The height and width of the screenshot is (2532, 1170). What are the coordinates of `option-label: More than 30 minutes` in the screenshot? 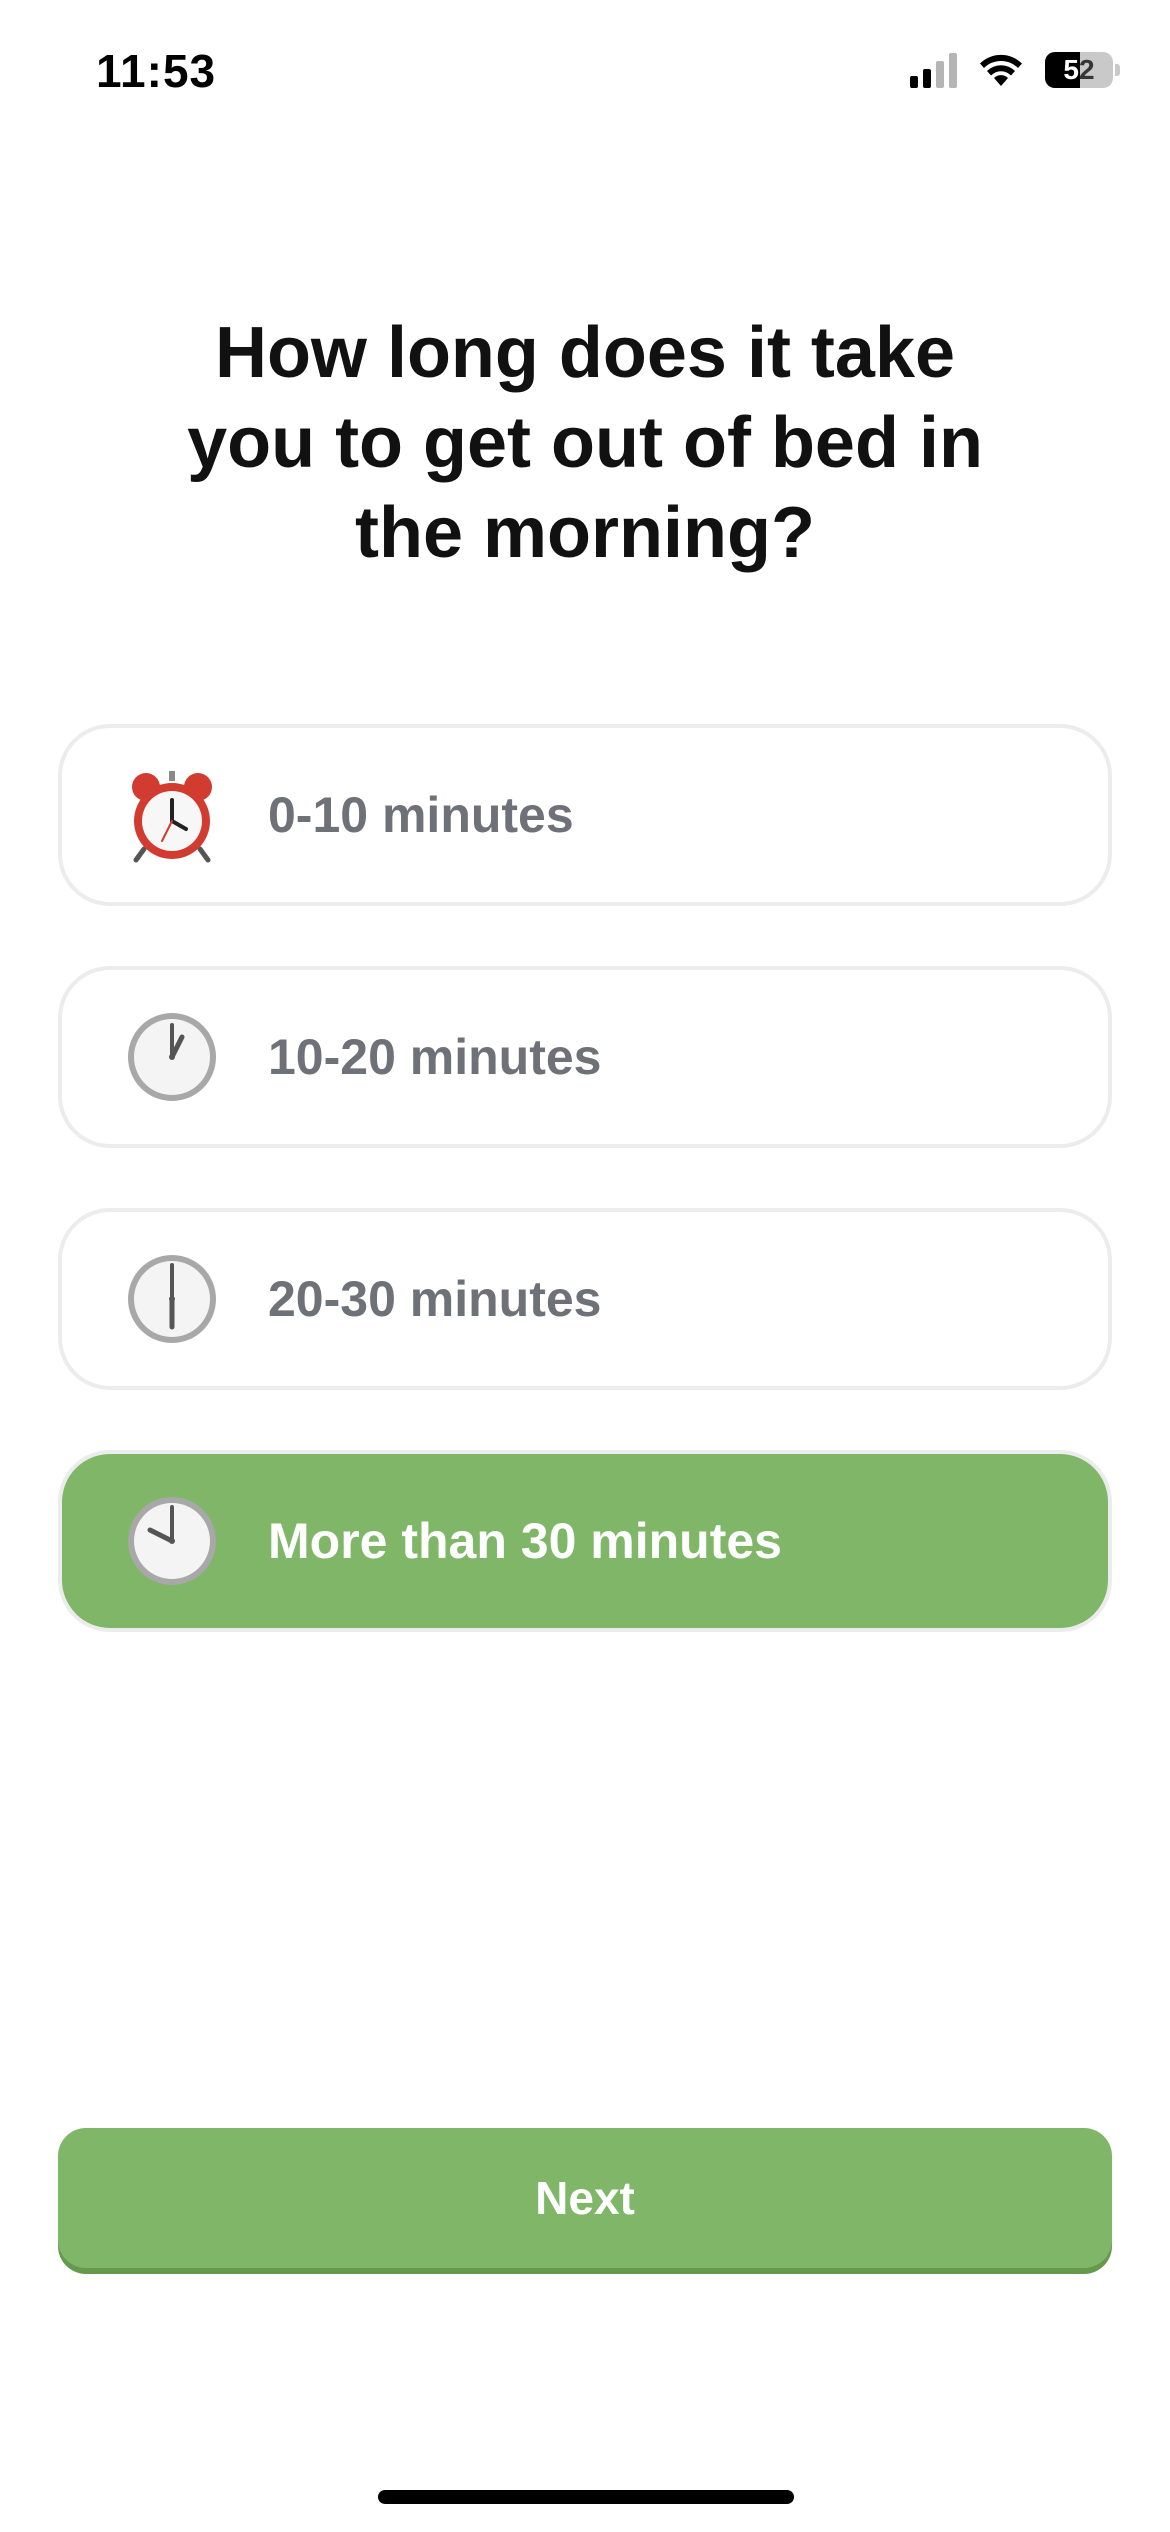 It's located at (525, 1541).